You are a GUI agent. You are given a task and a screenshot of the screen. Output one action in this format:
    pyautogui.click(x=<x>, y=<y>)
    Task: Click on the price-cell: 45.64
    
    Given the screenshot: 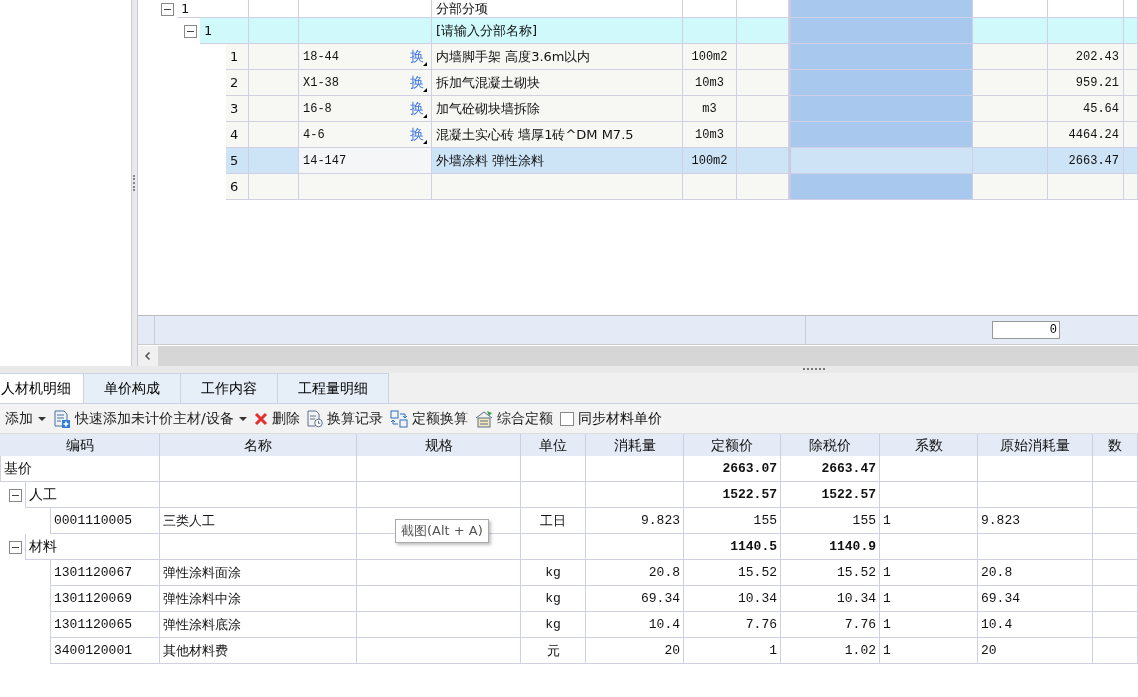 What is the action you would take?
    pyautogui.click(x=1086, y=109)
    